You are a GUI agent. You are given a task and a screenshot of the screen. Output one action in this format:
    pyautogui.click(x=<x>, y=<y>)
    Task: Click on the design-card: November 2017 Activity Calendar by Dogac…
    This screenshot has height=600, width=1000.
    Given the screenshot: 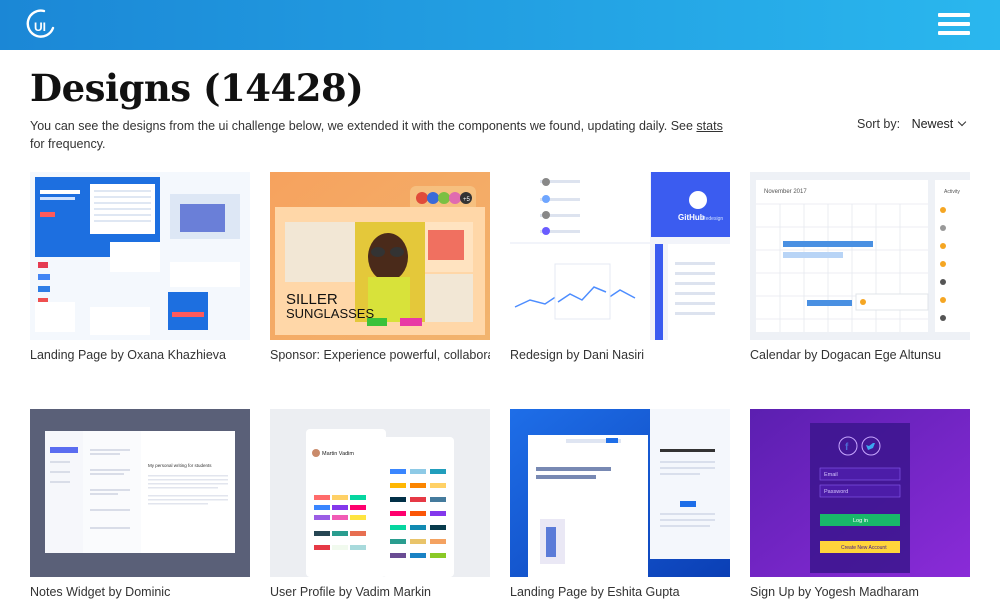 What is the action you would take?
    pyautogui.click(x=860, y=274)
    